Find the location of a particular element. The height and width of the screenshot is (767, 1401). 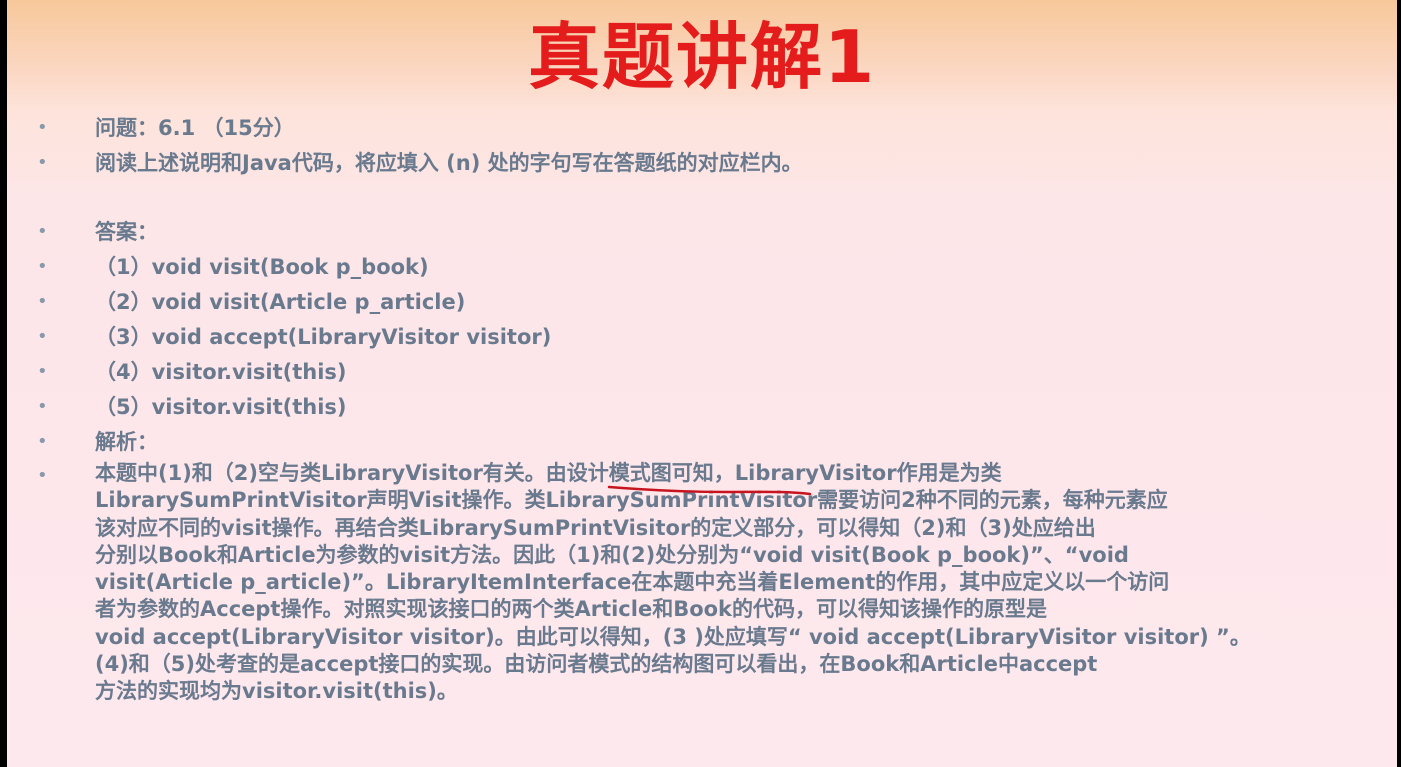

question-label: 问题：6.1 （15分） is located at coordinates (195, 128).